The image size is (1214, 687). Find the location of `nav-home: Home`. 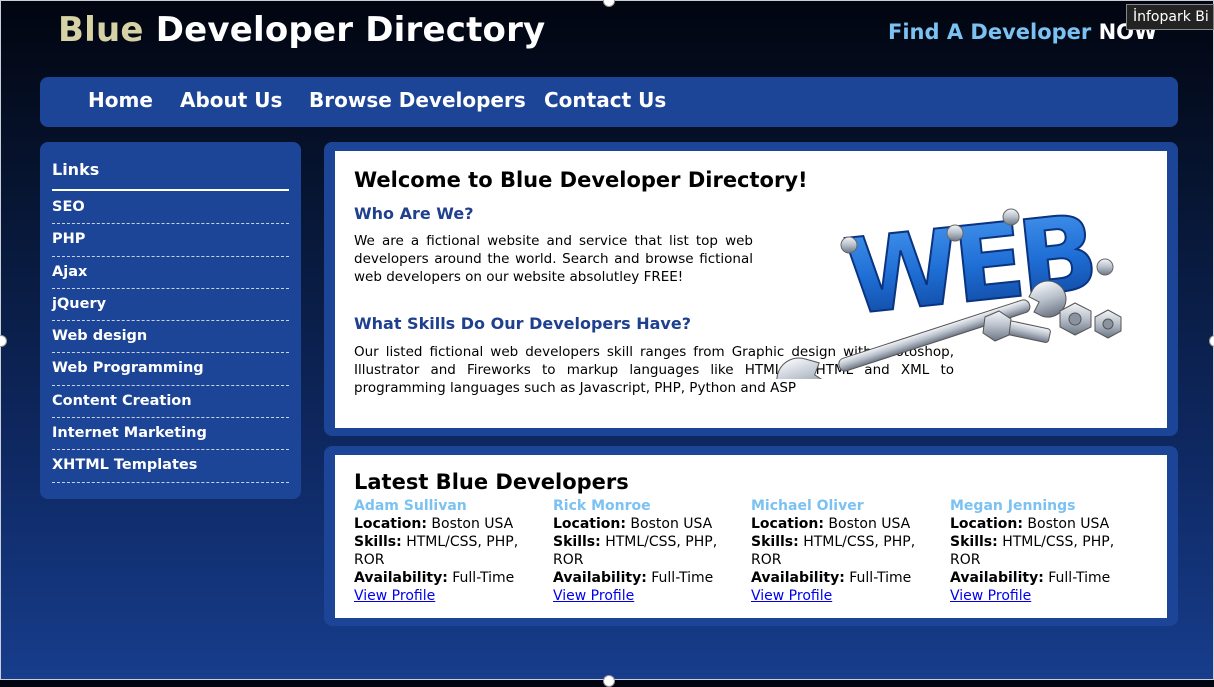

nav-home: Home is located at coordinates (120, 100).